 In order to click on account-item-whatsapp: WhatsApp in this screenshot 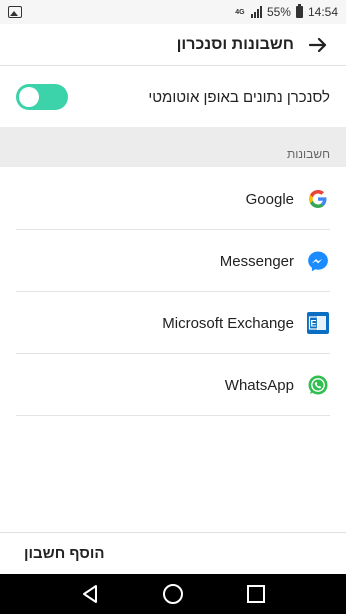, I will do `click(173, 385)`.